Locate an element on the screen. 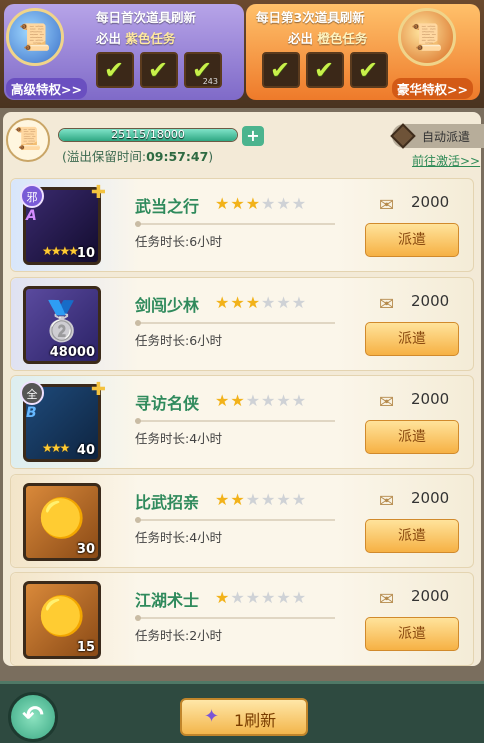 Image resolution: width=484 pixels, height=743 pixels. grade-label: B is located at coordinates (31, 413).